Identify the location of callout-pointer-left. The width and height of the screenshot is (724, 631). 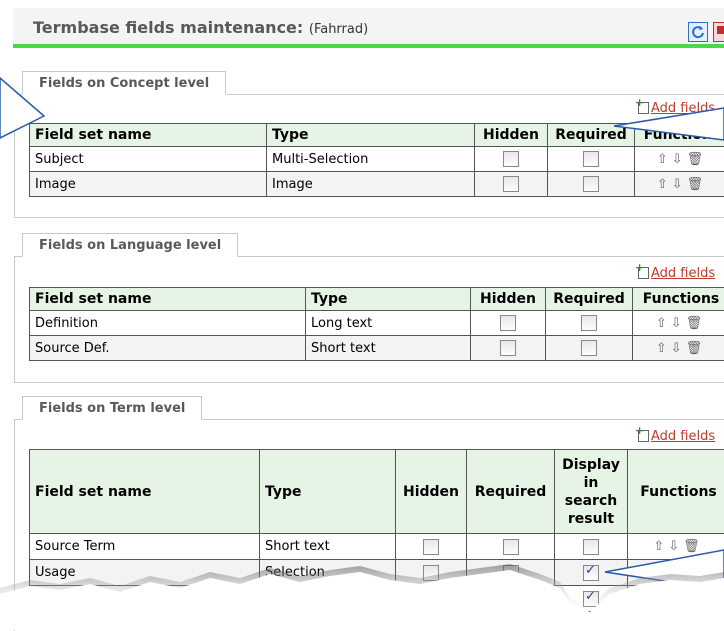
(22, 108).